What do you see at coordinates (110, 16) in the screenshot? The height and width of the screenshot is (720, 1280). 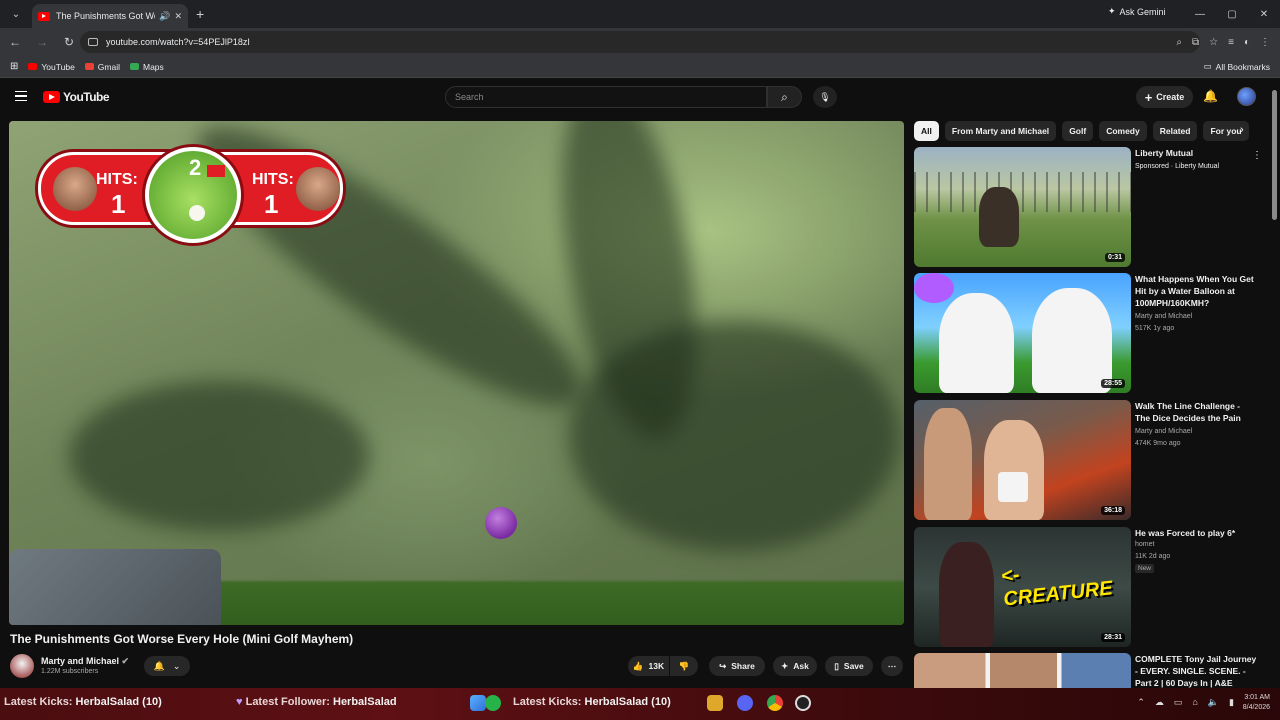 I see `browser-tab: The Punishments Got Worse 🔊 ✕` at bounding box center [110, 16].